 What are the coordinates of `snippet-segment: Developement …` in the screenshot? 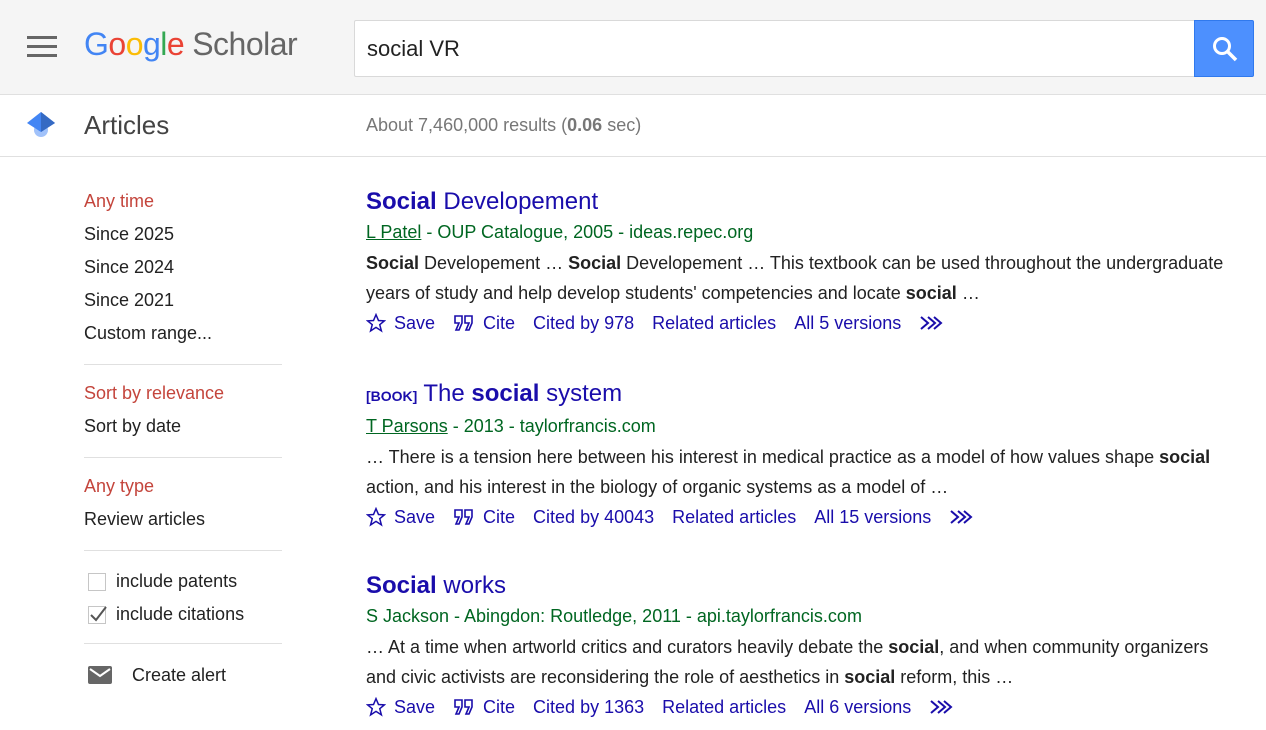 It's located at (494, 263).